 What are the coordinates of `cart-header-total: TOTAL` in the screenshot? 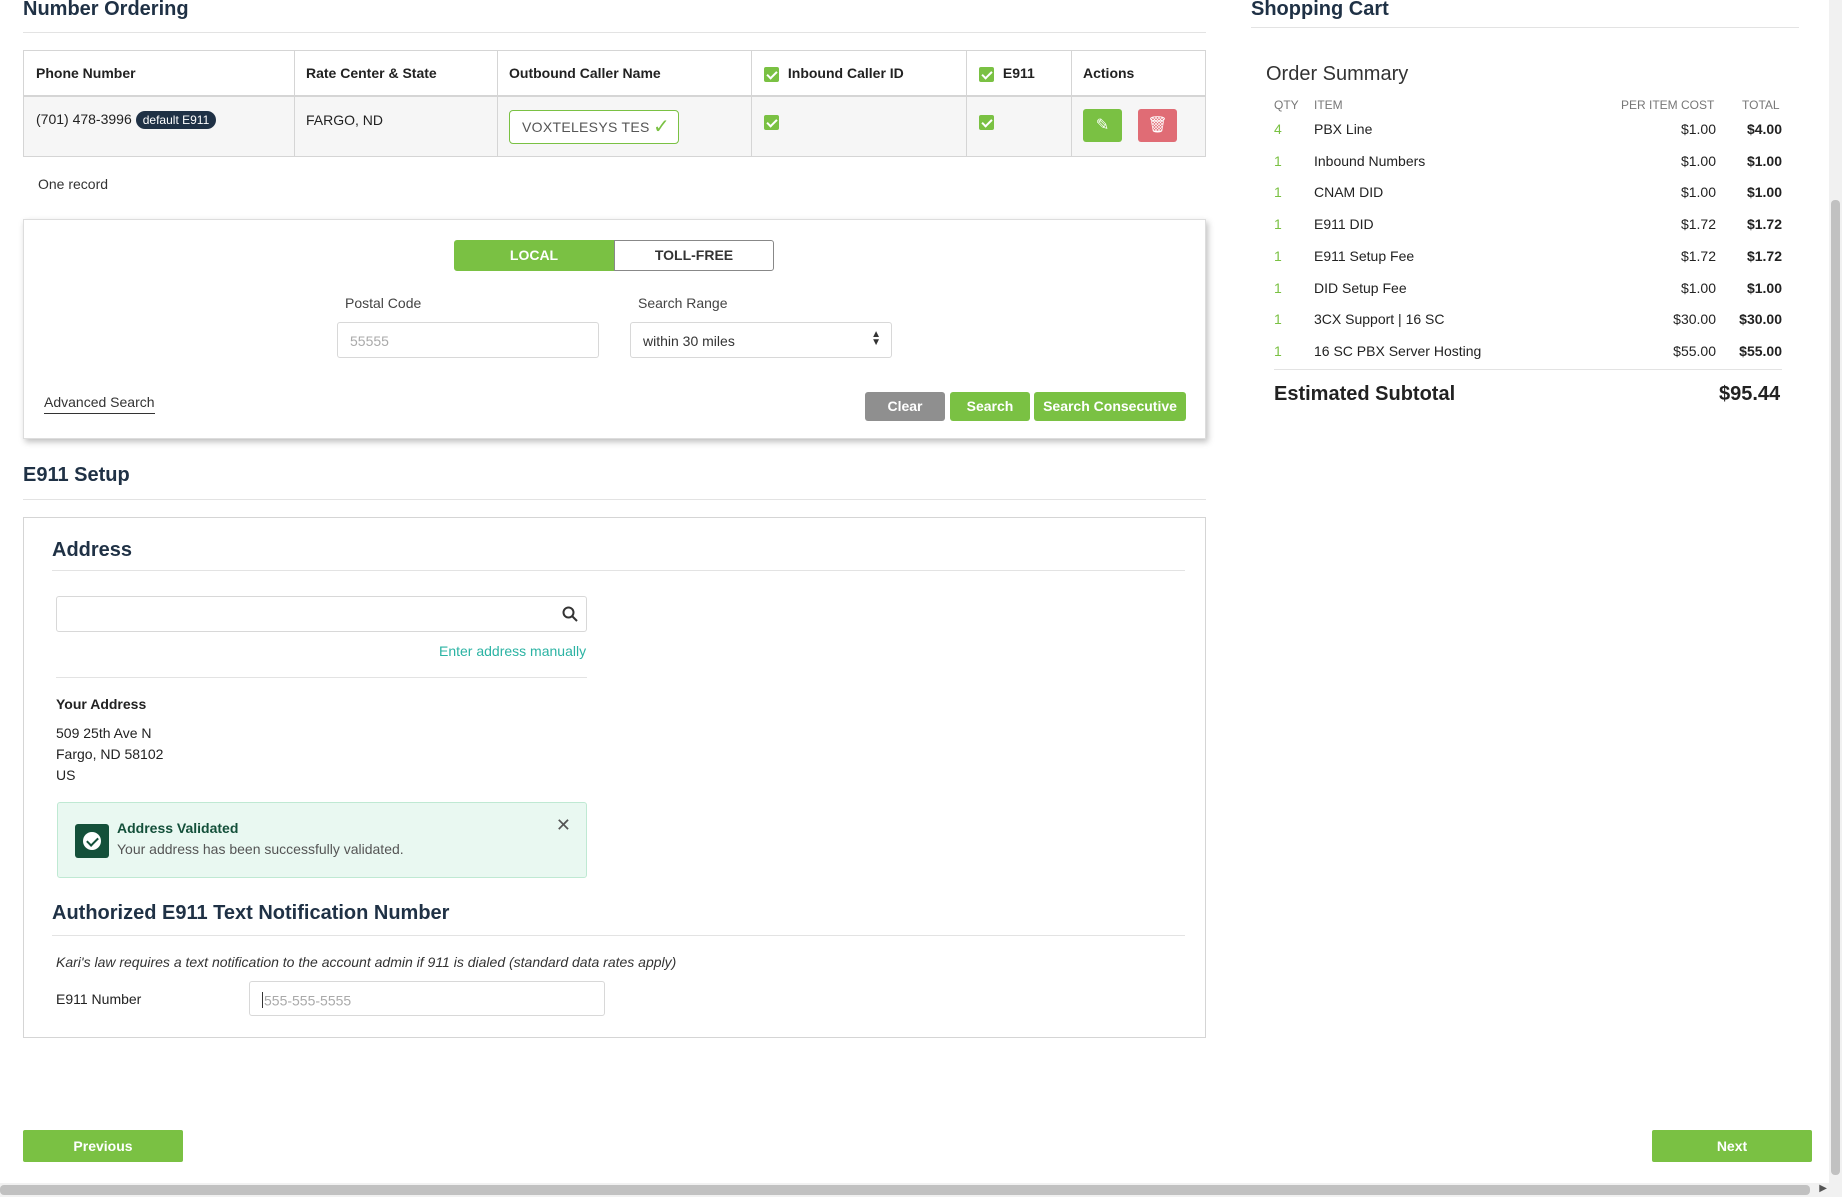 It's located at (1761, 105).